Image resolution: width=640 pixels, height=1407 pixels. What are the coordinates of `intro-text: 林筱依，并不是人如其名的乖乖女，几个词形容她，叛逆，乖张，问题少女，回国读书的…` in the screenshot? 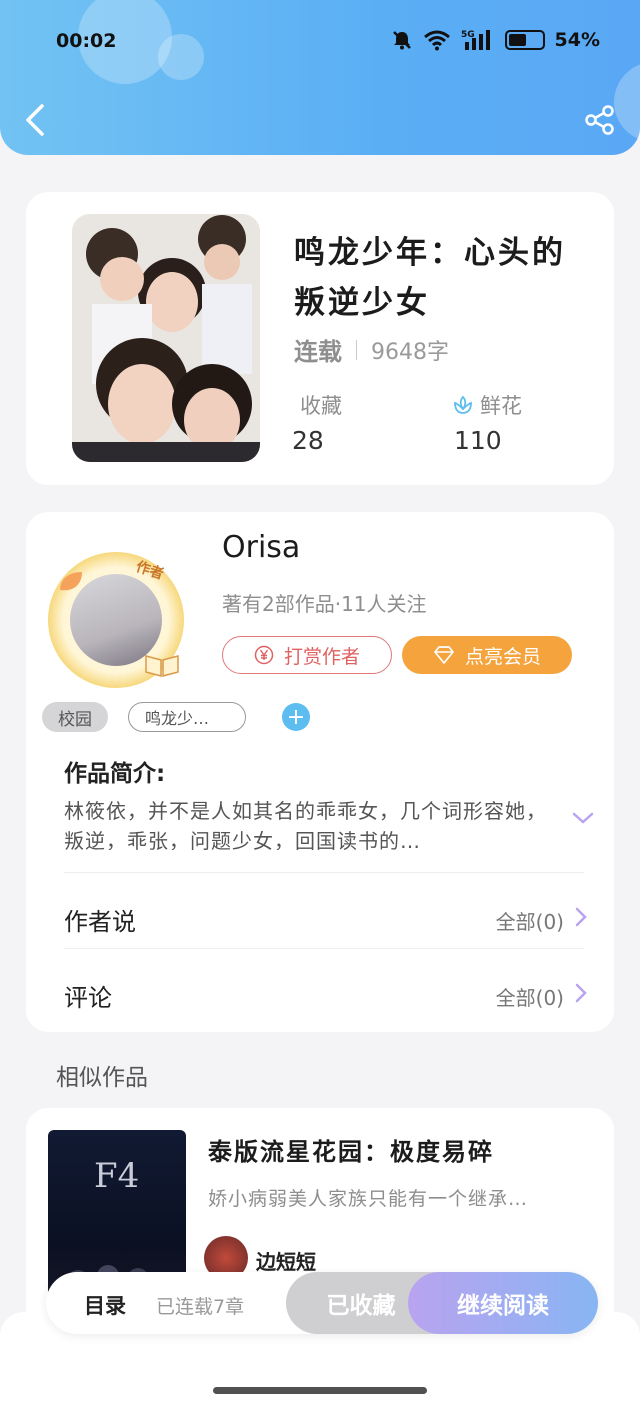 It's located at (309, 823).